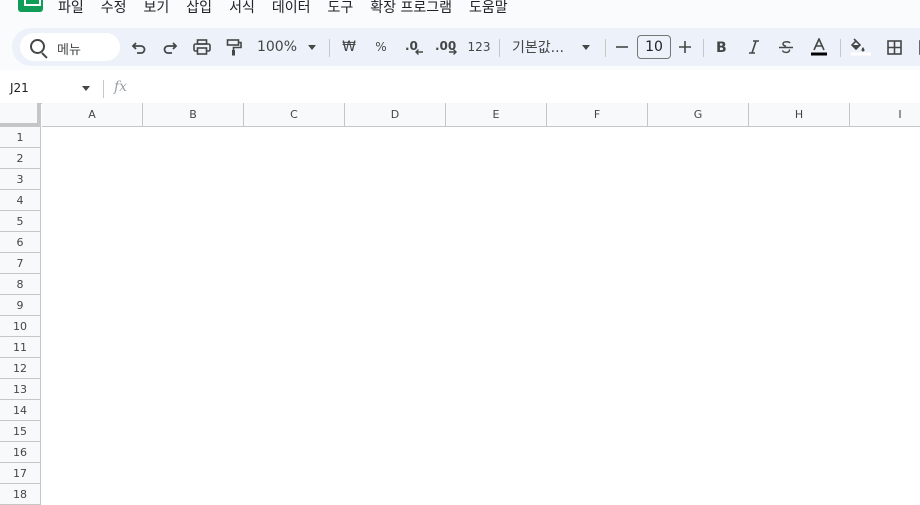 The image size is (920, 505). I want to click on column-header: B, so click(193, 115).